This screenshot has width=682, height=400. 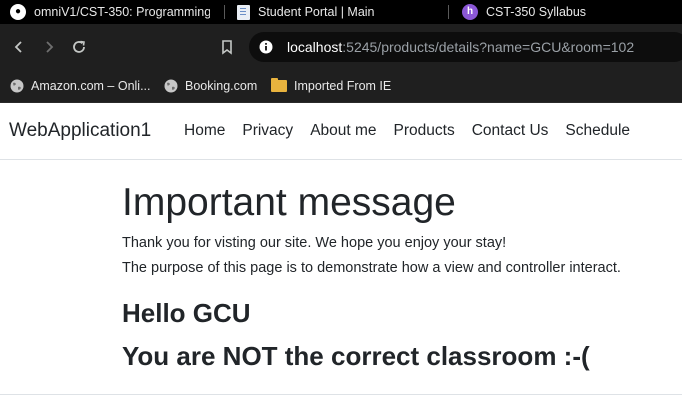 I want to click on site-info-icon, so click(x=266, y=47).